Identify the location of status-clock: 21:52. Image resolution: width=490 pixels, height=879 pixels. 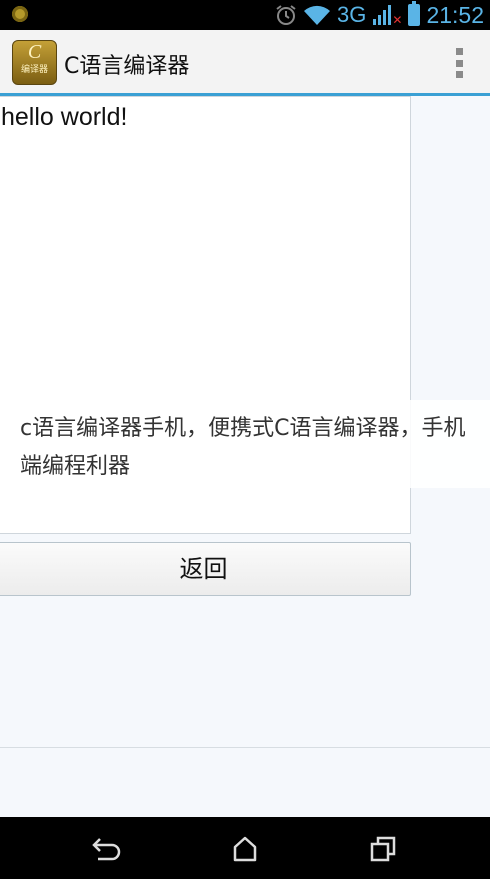
(455, 14).